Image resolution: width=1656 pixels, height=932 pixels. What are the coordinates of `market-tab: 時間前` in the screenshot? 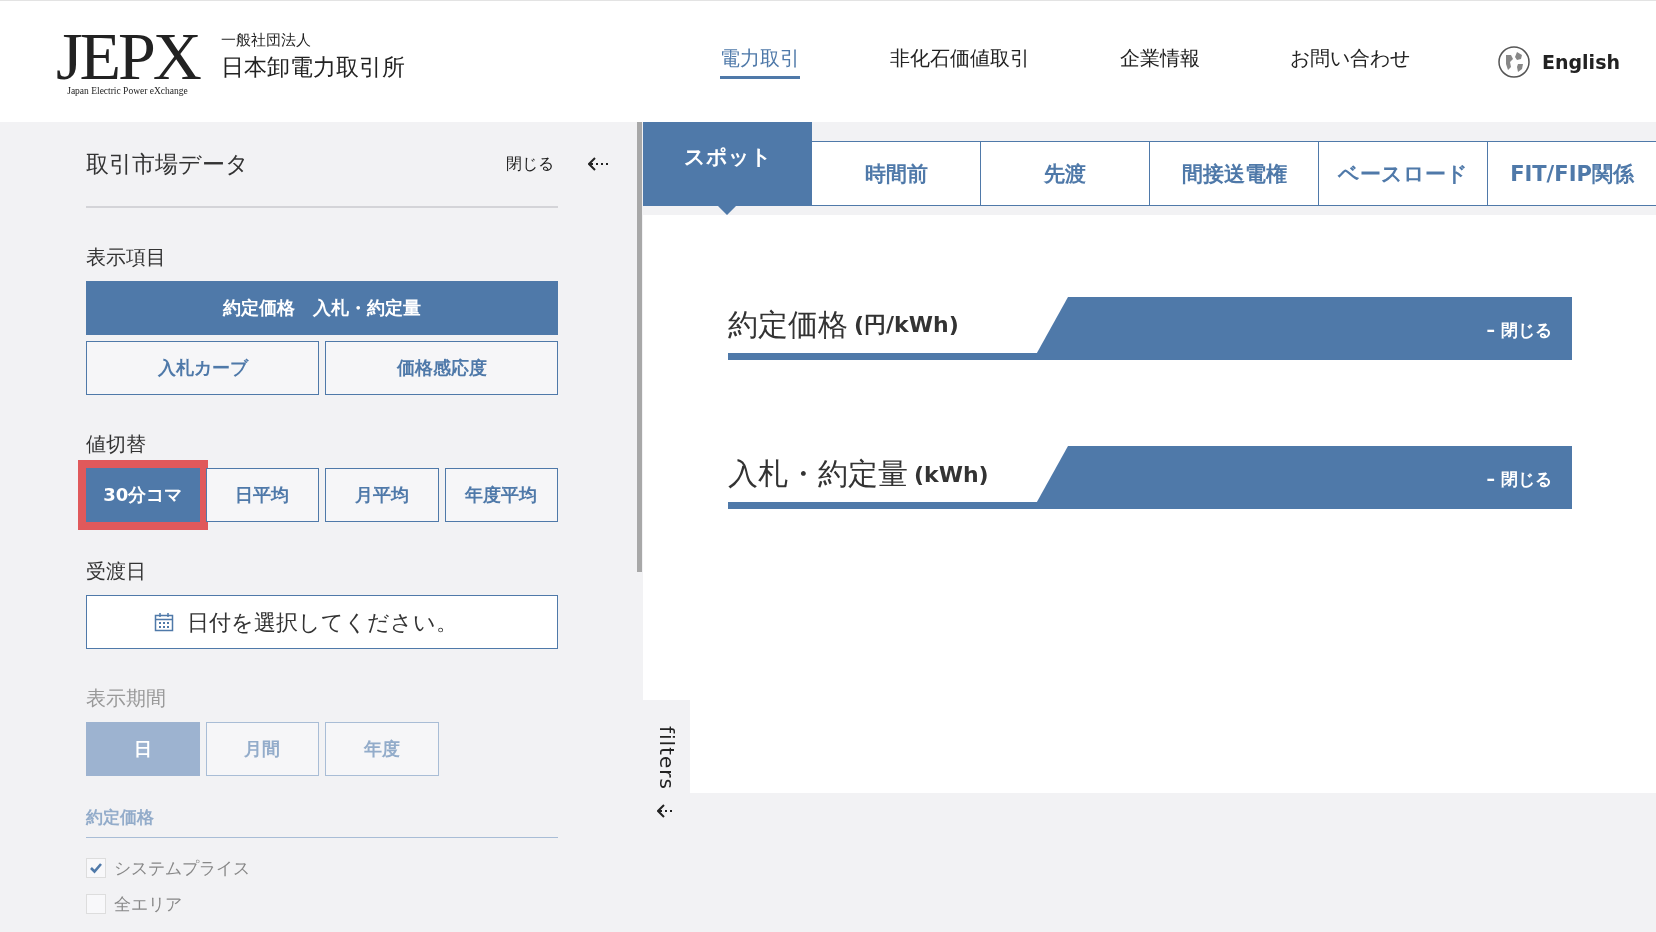 It's located at (896, 173).